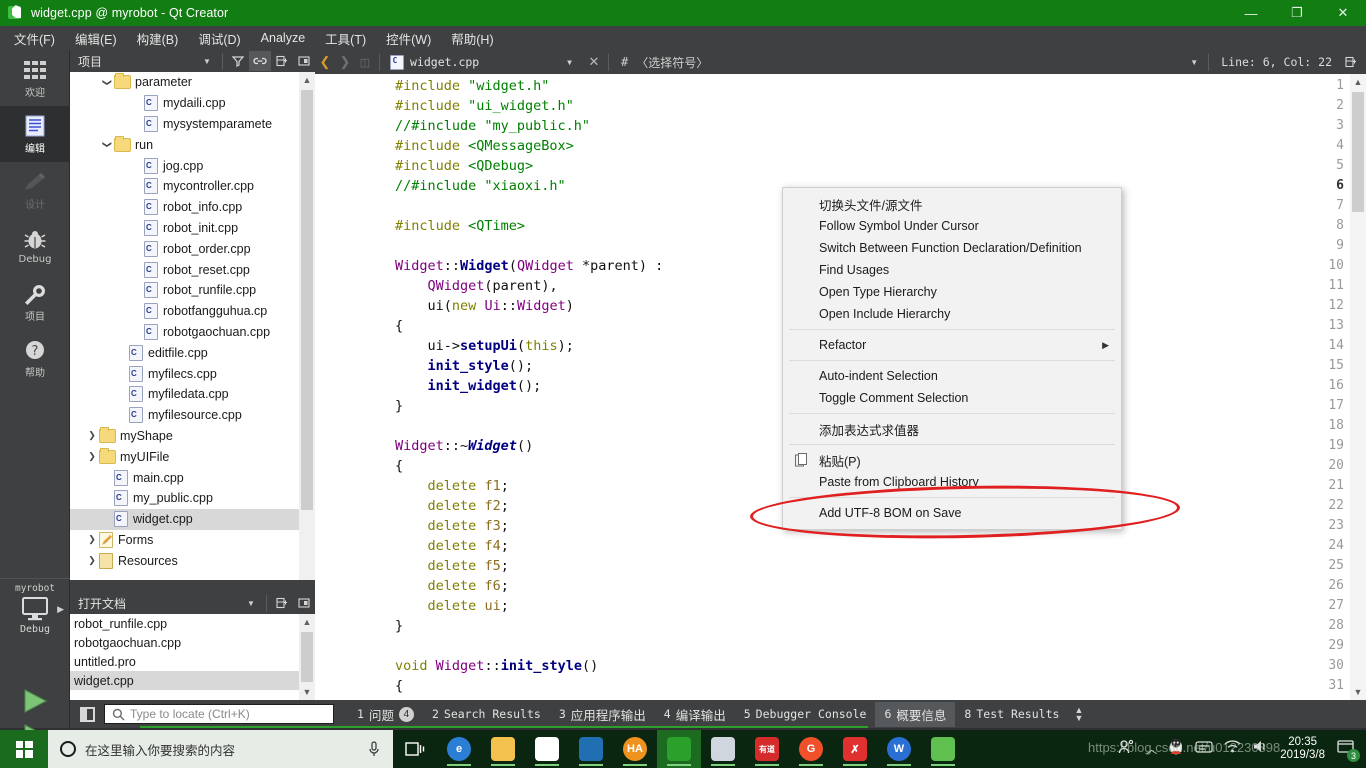  What do you see at coordinates (952, 345) in the screenshot?
I see `context-menu-item: Refactor ▶` at bounding box center [952, 345].